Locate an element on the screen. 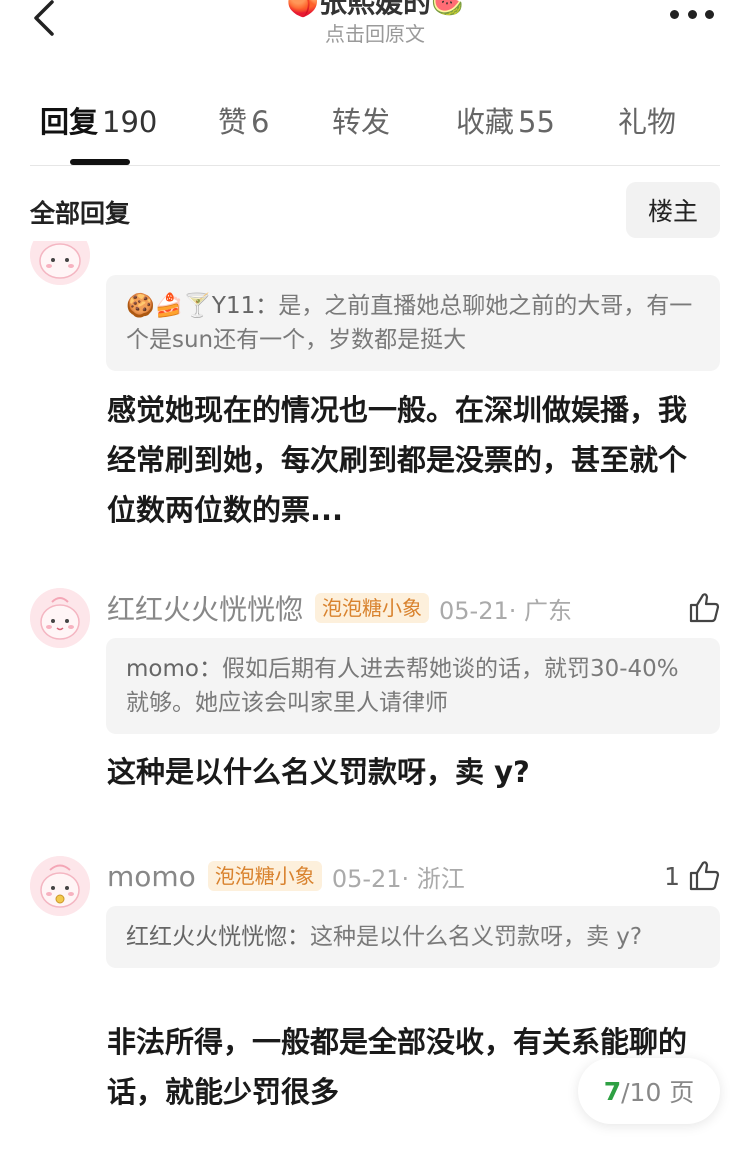 This screenshot has width=750, height=1166. tab-gifts: 礼物 is located at coordinates (647, 122).